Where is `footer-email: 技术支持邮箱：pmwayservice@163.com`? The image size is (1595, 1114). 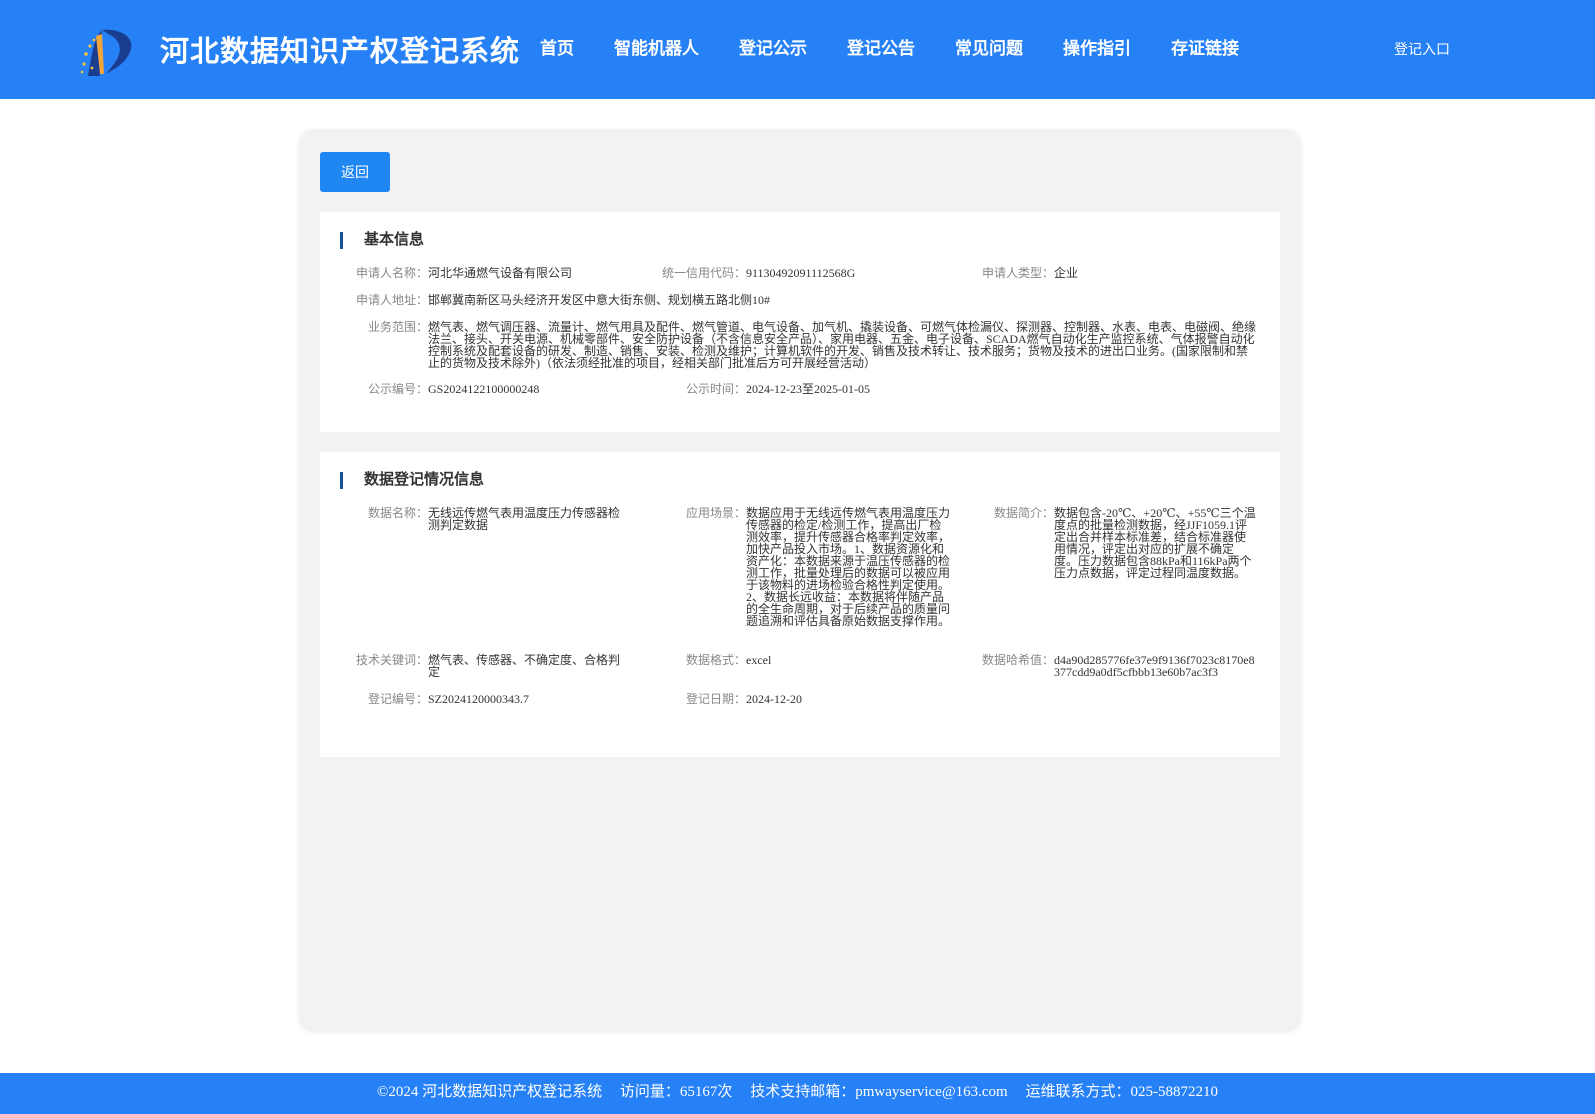 footer-email: 技术支持邮箱：pmwayservice@163.com is located at coordinates (879, 1092).